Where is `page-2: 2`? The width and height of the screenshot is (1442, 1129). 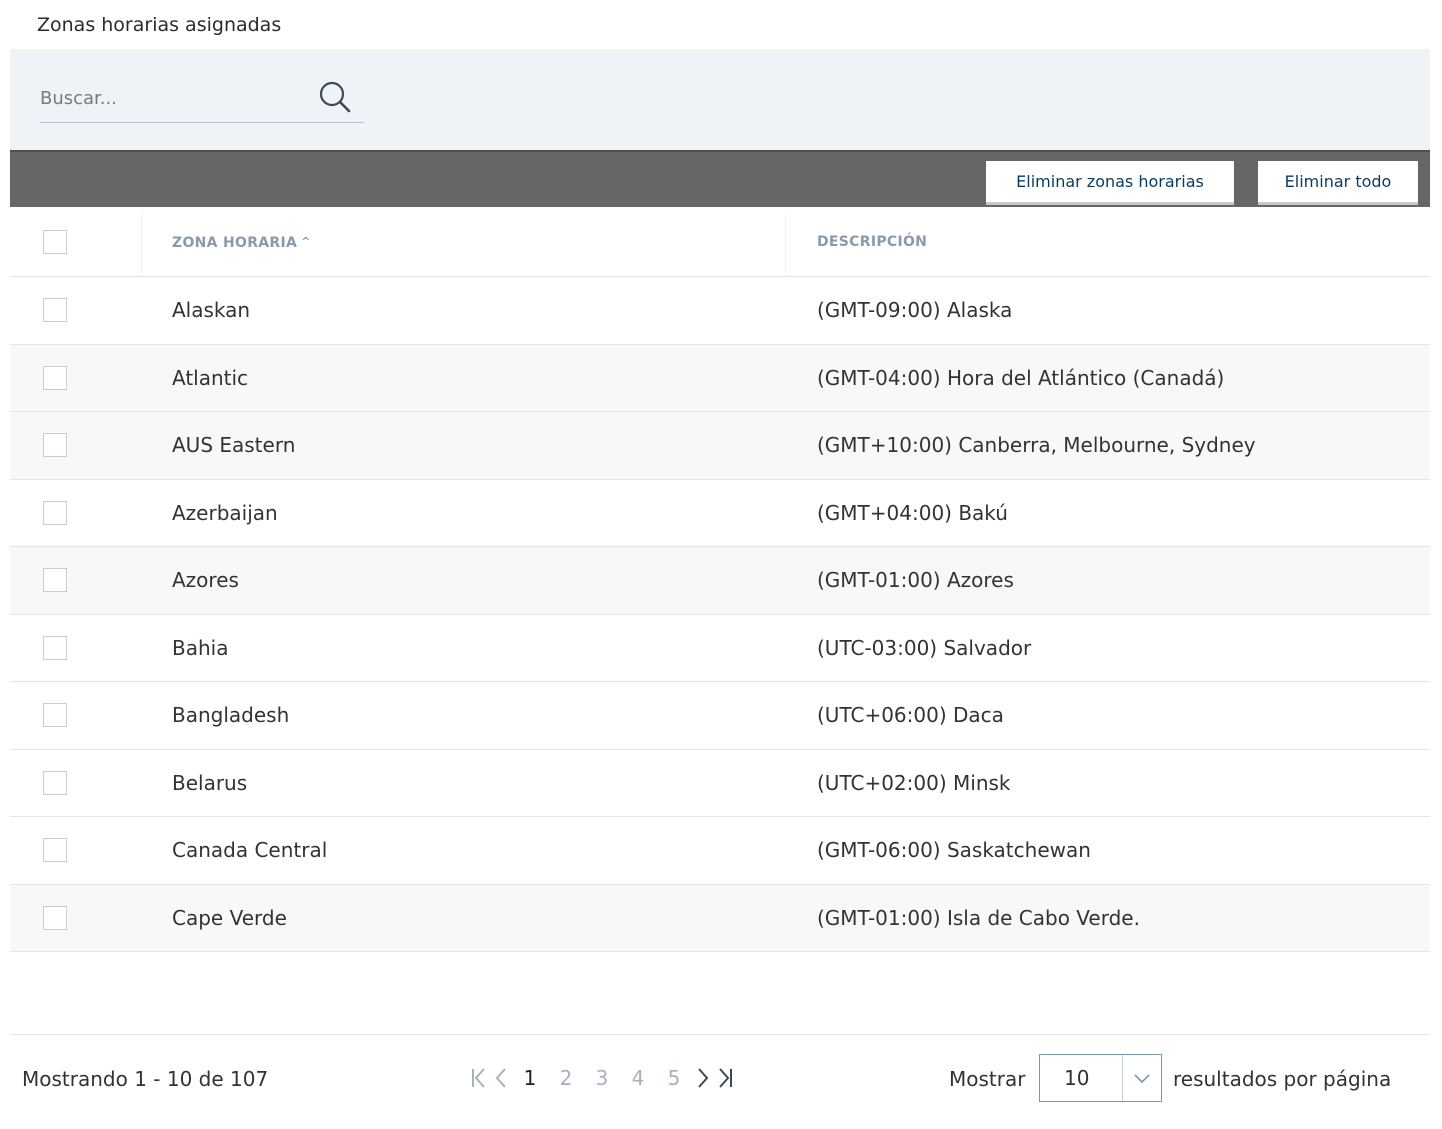
page-2: 2 is located at coordinates (566, 1078).